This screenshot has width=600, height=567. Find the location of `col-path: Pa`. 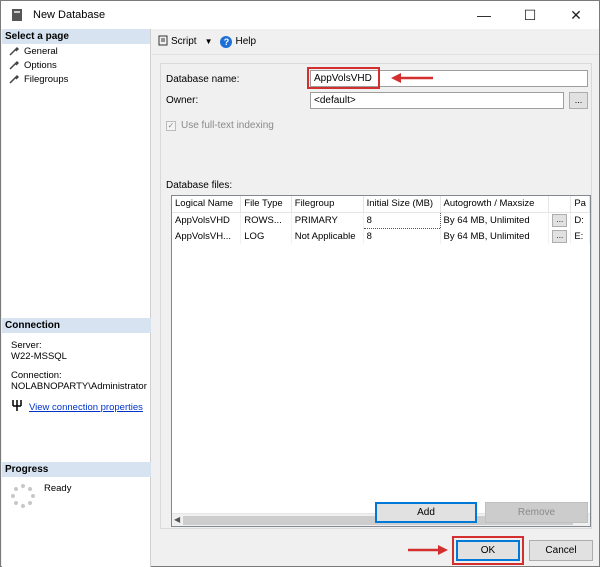

col-path: Pa is located at coordinates (580, 204).